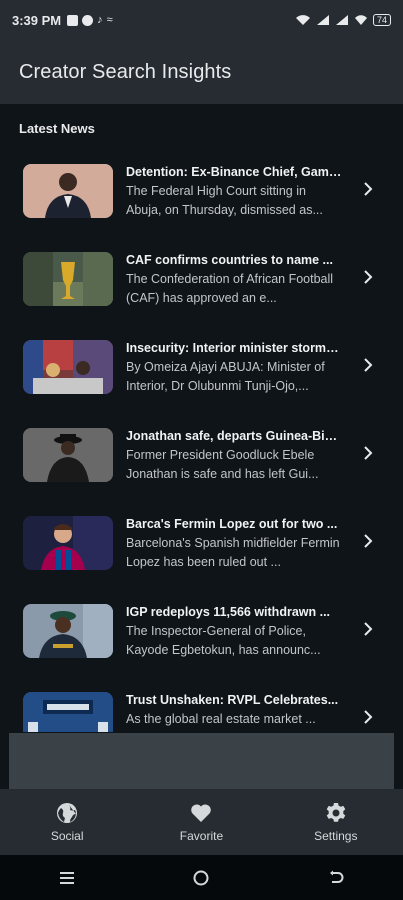 This screenshot has width=403, height=900. I want to click on back-icon, so click(336, 876).